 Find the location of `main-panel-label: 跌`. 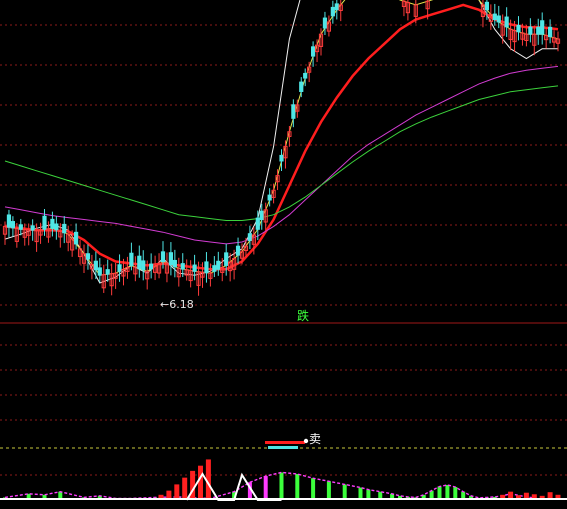

main-panel-label: 跌 is located at coordinates (303, 315).